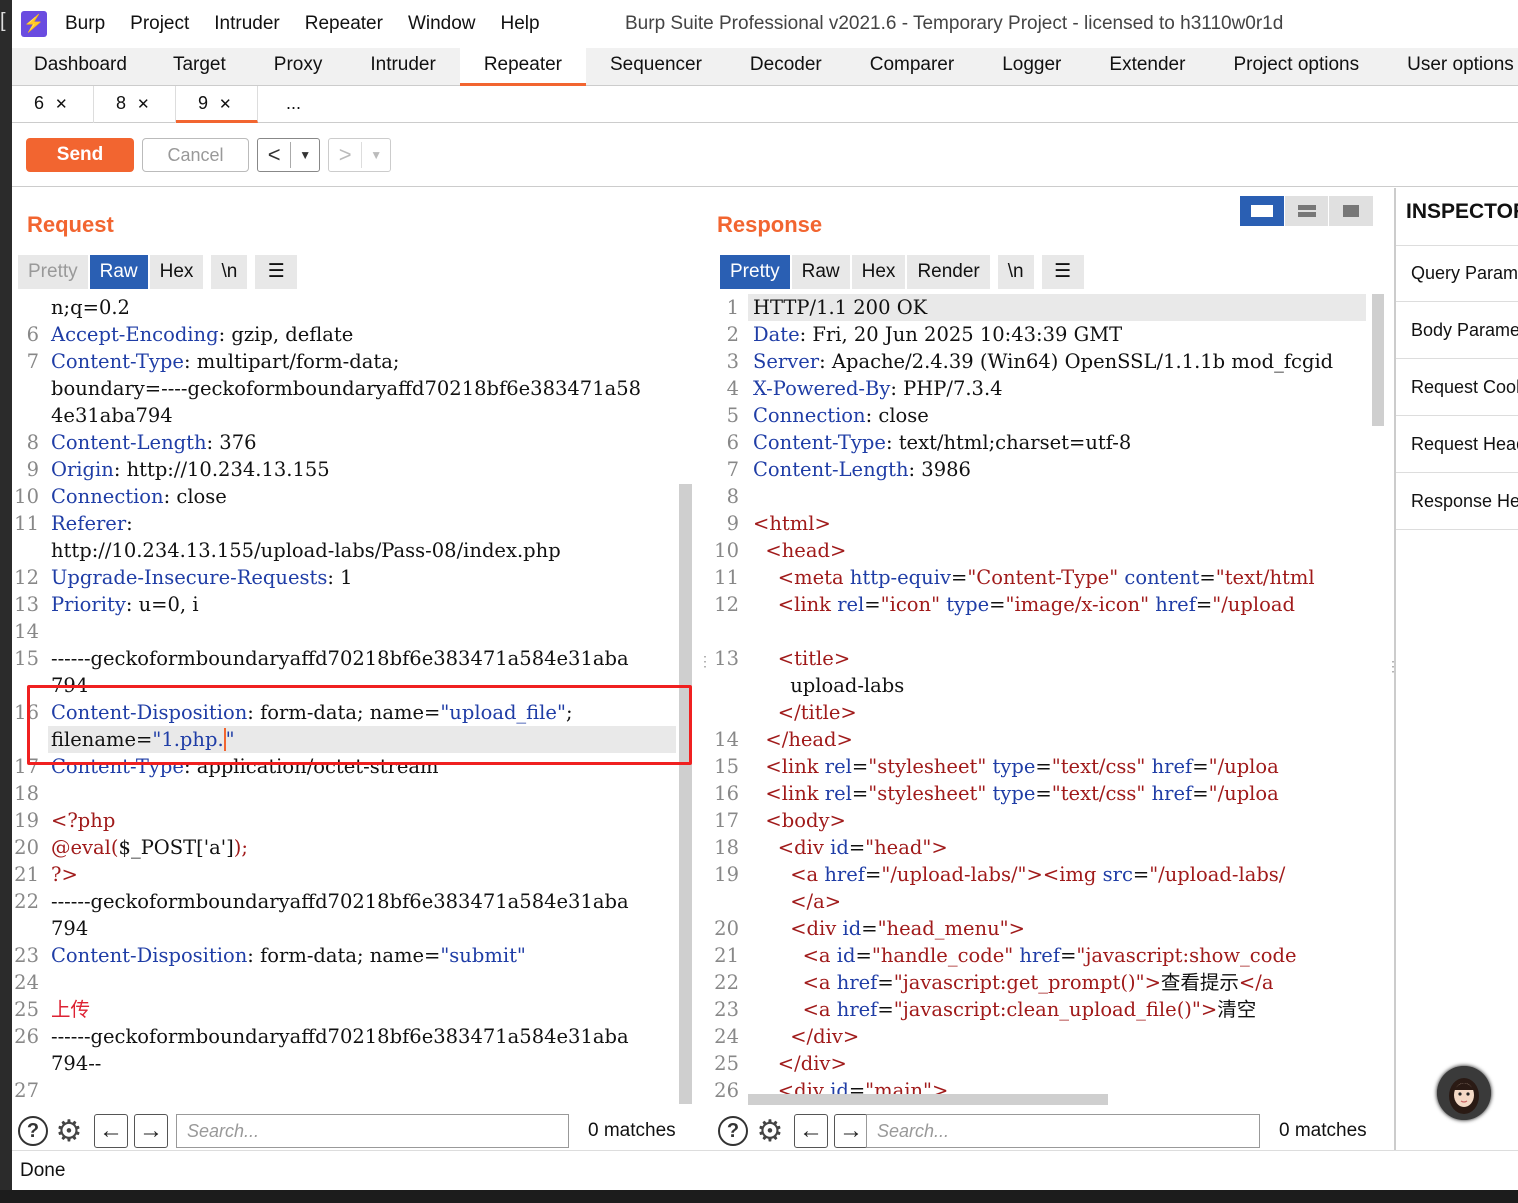  I want to click on tab-proxy: Proxy, so click(298, 67).